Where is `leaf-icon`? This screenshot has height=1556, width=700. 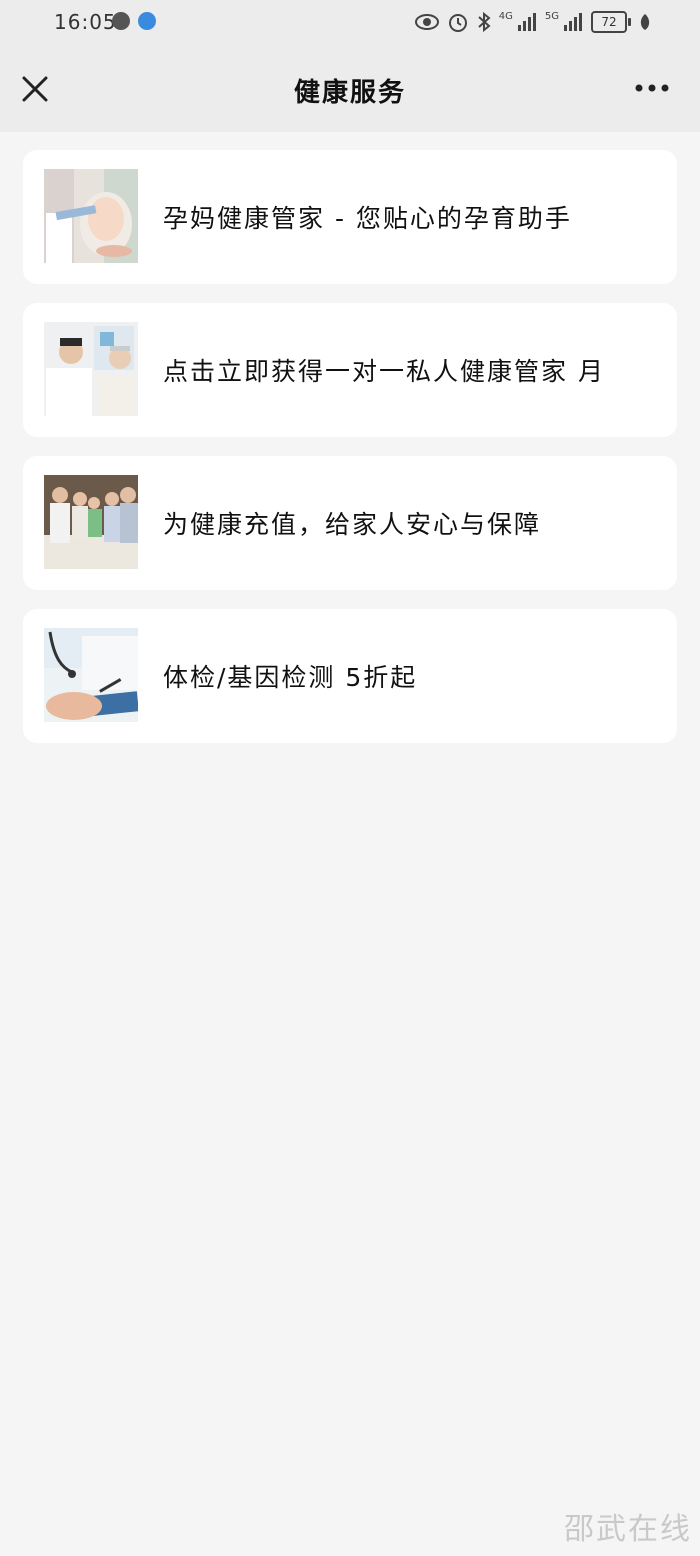 leaf-icon is located at coordinates (645, 22).